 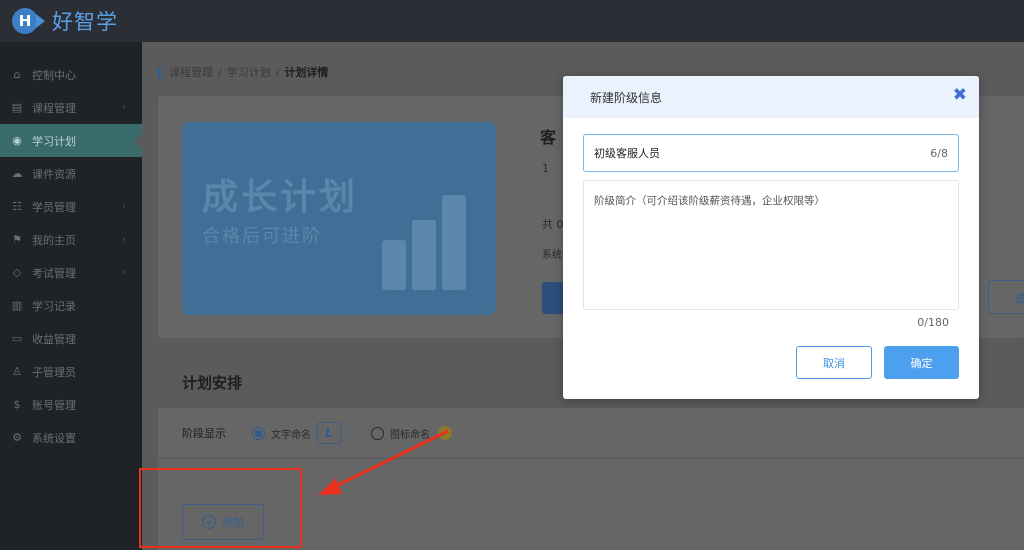 I want to click on sidebar-item-study-records: ▥ 学习记录, so click(x=71, y=305).